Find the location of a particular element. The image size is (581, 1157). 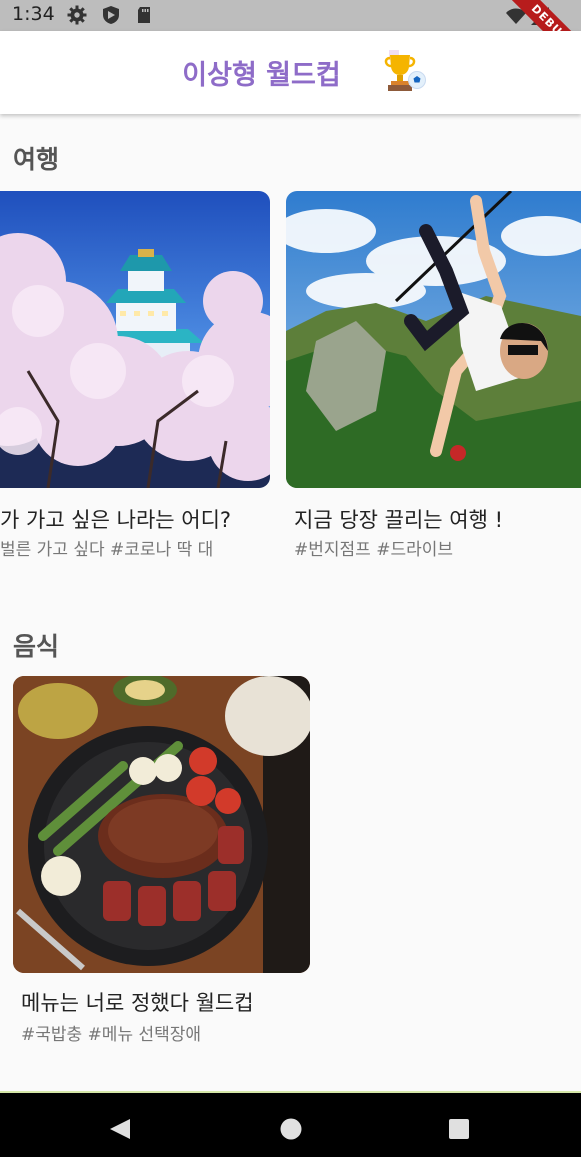

settings-gear-icon is located at coordinates (77, 15).